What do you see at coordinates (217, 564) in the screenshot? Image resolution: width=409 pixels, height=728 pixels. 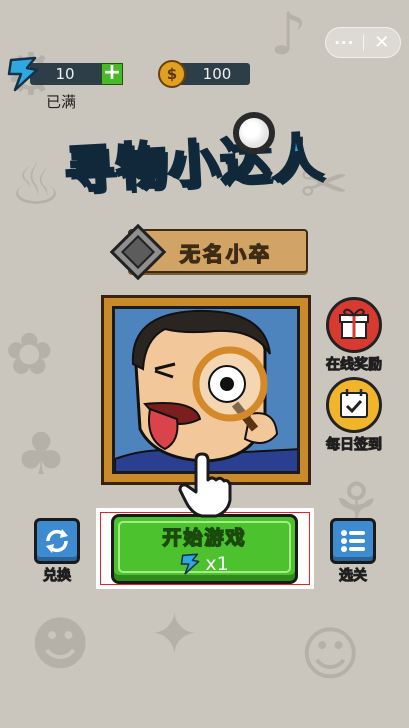 I see `start-cost-value: x1` at bounding box center [217, 564].